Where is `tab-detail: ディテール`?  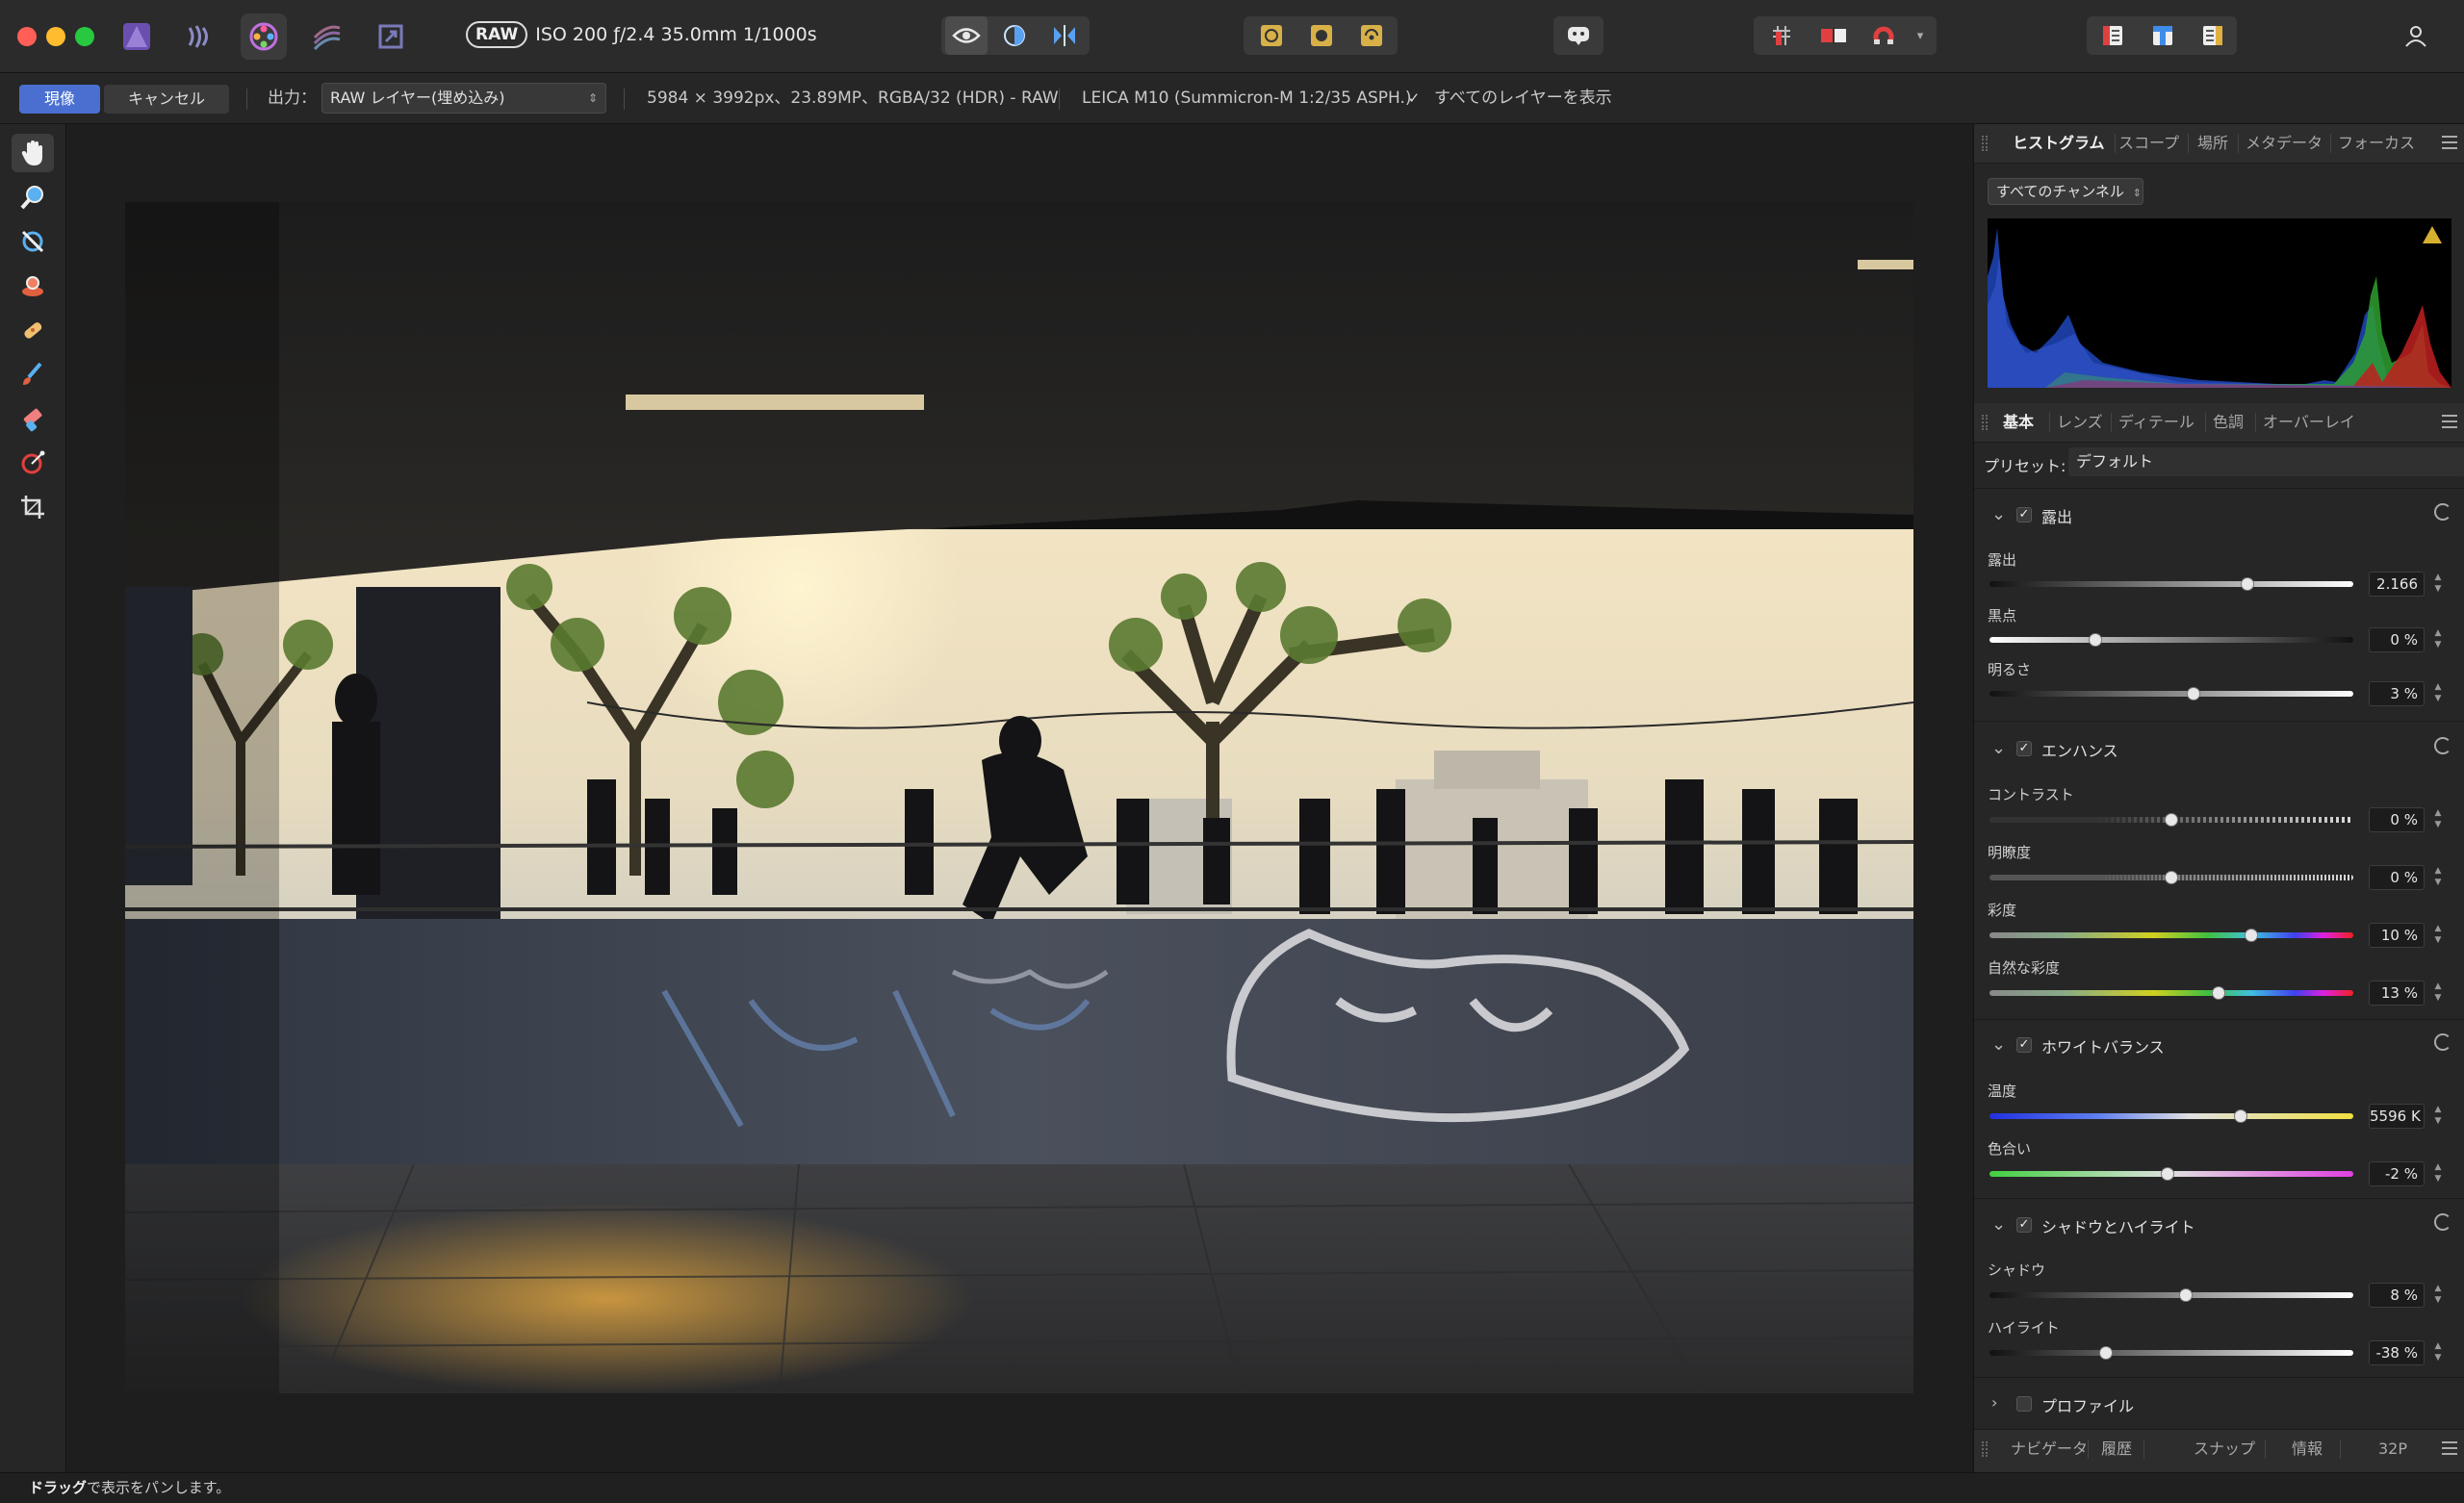
tab-detail: ディテール is located at coordinates (2156, 422).